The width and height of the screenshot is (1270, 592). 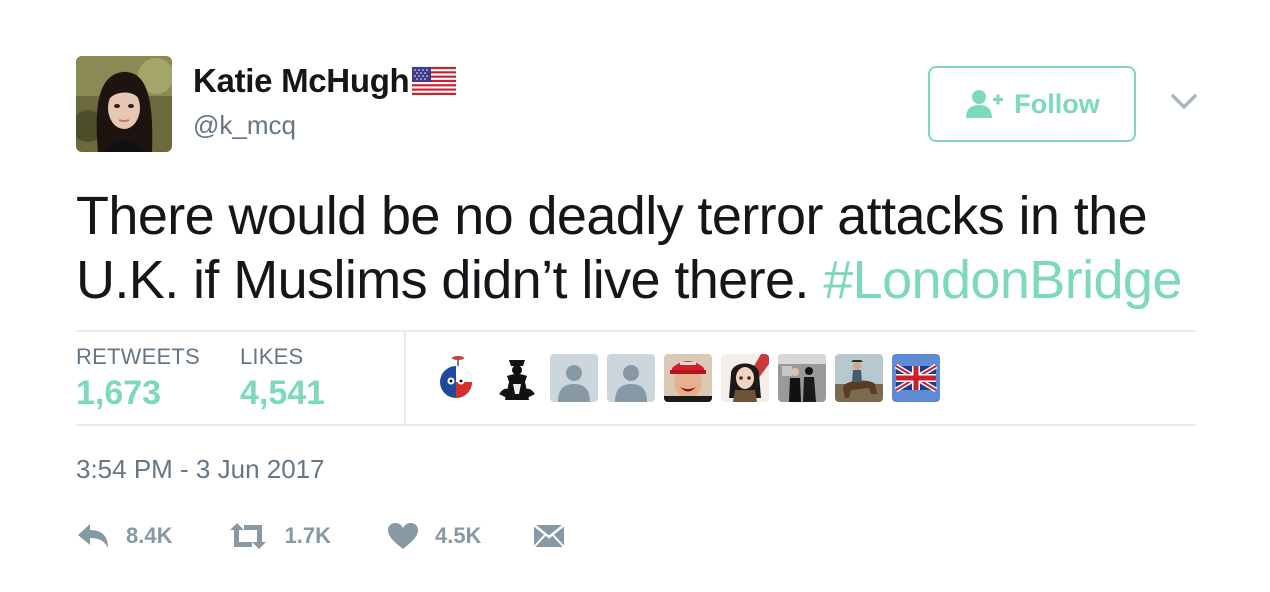 What do you see at coordinates (272, 356) in the screenshot?
I see `likes-label: LIKES` at bounding box center [272, 356].